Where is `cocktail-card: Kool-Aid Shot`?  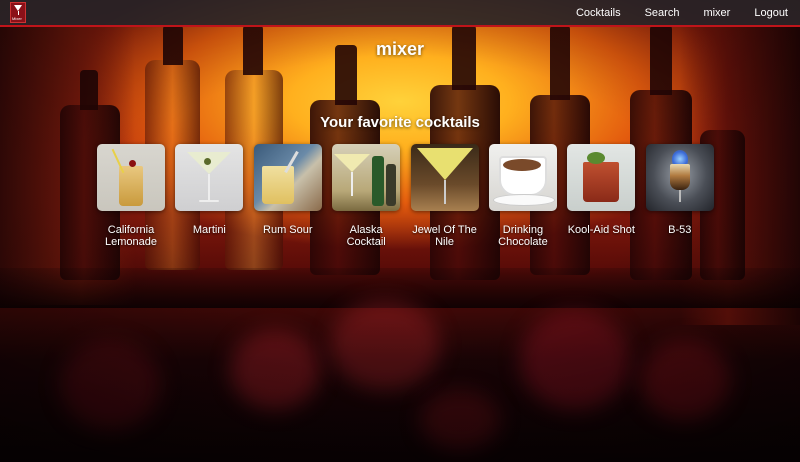
cocktail-card: Kool-Aid Shot is located at coordinates (601, 196).